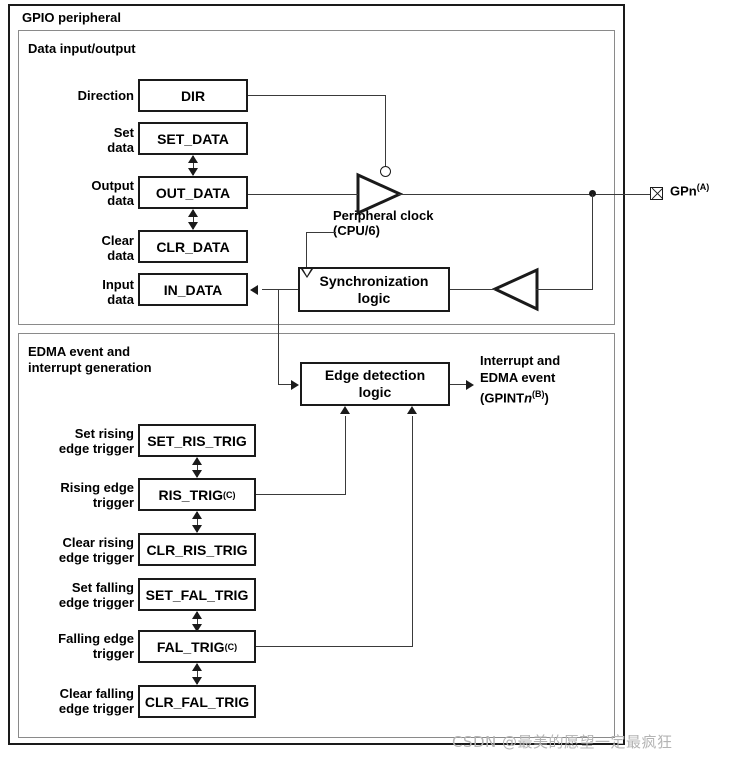 Image resolution: width=735 pixels, height=760 pixels. I want to click on arrowhead-up-fal, so click(197, 667).